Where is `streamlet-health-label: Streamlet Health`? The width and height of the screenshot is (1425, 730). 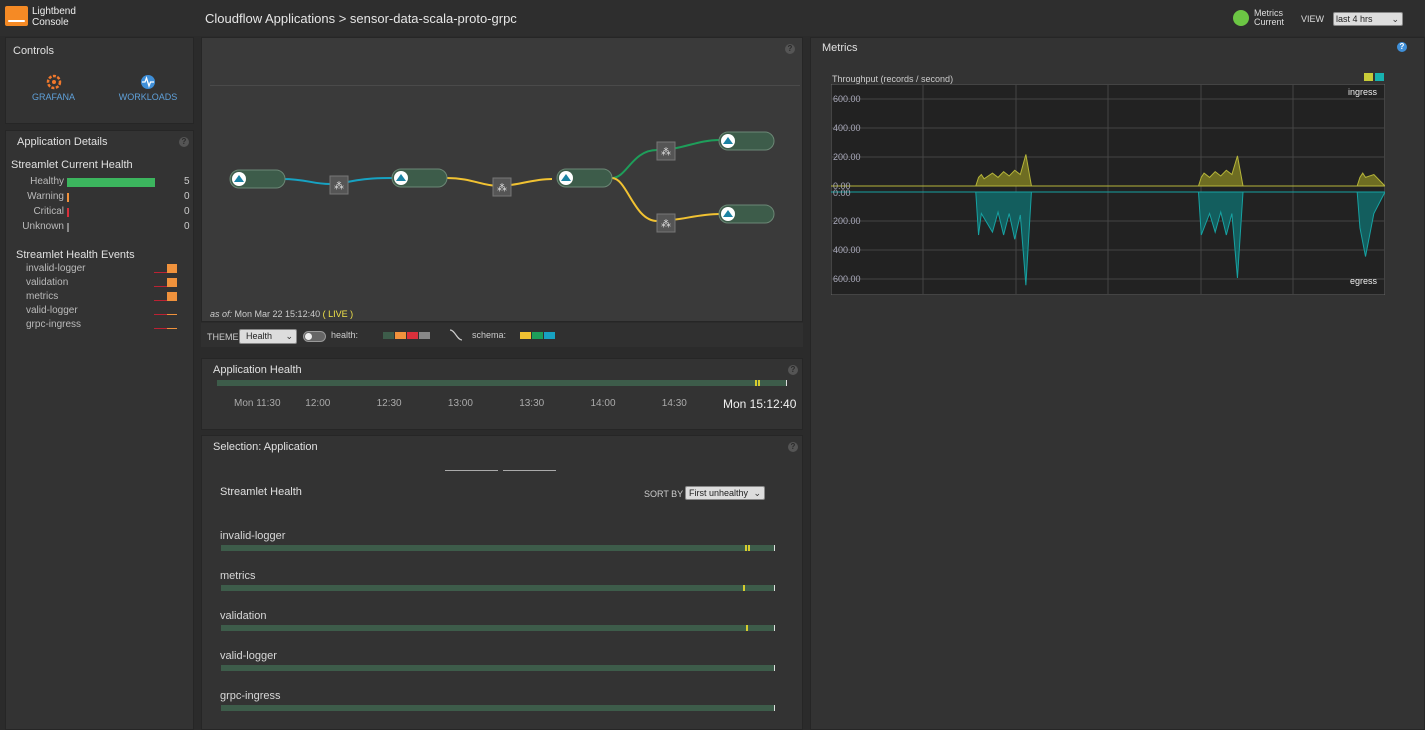 streamlet-health-label: Streamlet Health is located at coordinates (261, 492).